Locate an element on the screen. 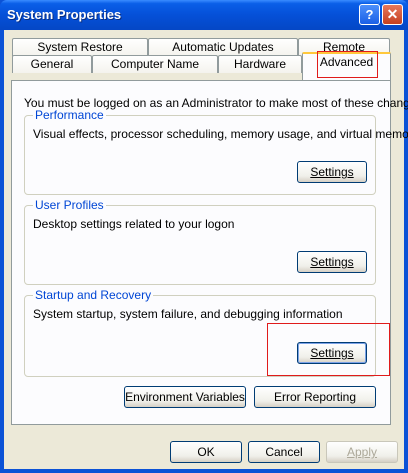  title-bar: System Properties ? ✕ is located at coordinates (204, 15).